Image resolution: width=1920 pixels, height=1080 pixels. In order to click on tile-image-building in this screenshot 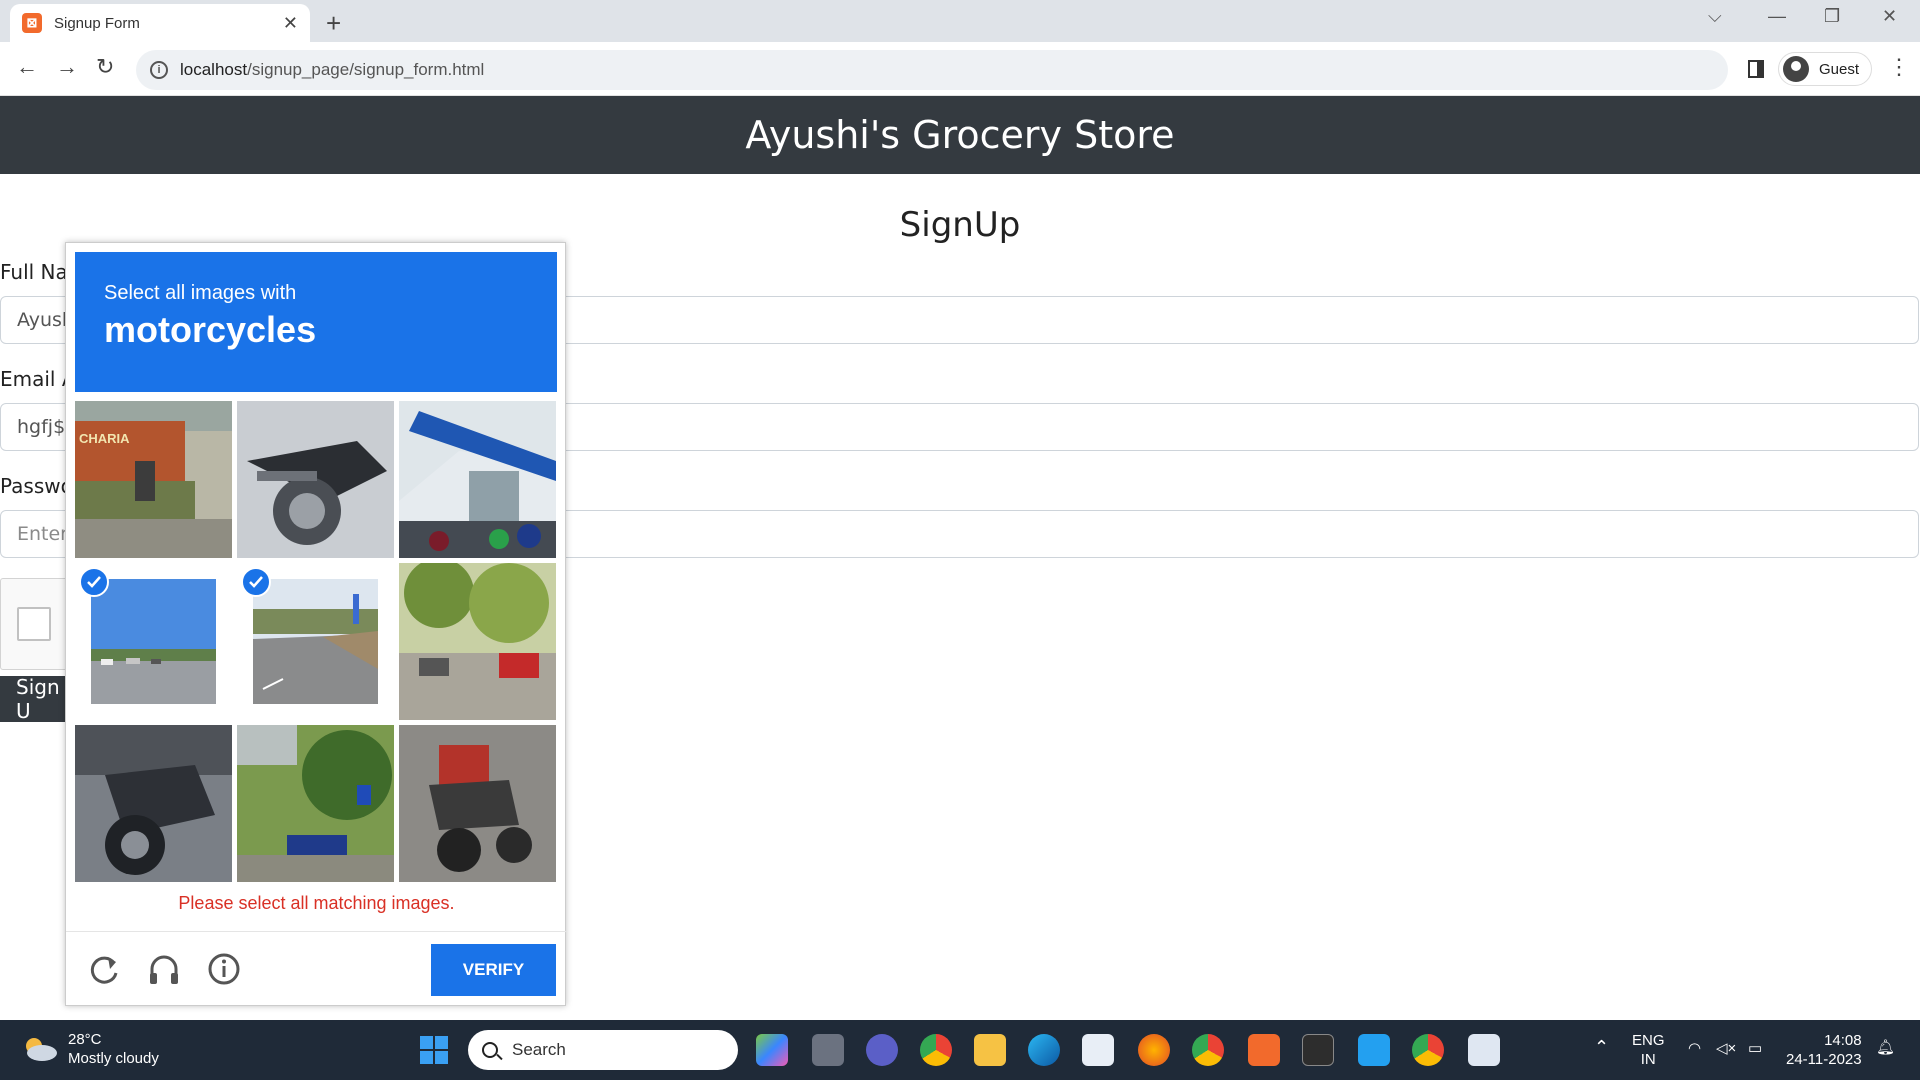, I will do `click(477, 479)`.